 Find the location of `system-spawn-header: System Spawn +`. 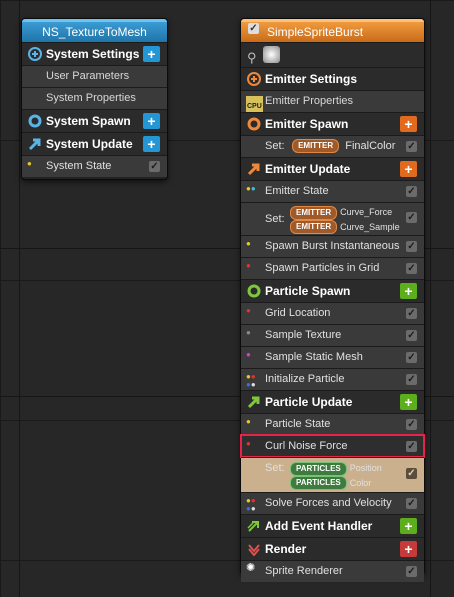

system-spawn-header: System Spawn + is located at coordinates (94, 120).